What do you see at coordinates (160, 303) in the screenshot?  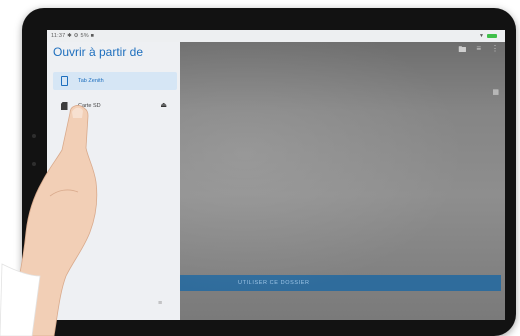 I see `settings-icon: ≡` at bounding box center [160, 303].